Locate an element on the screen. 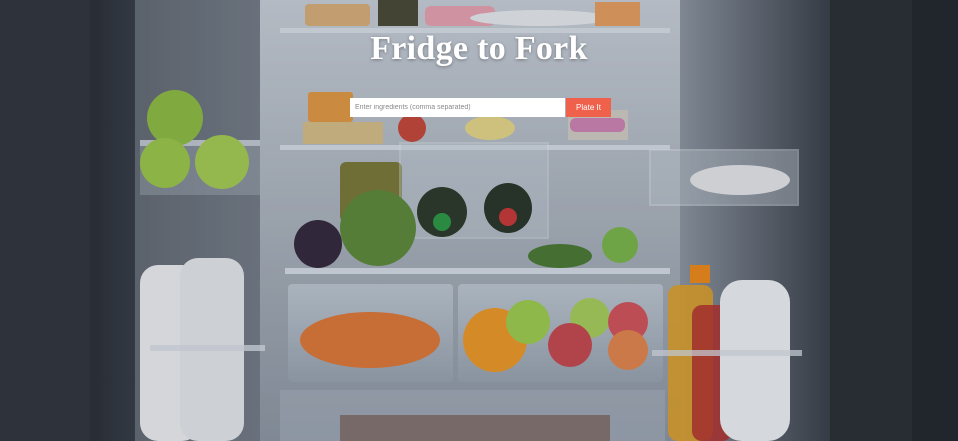  ingredients-input is located at coordinates (457, 107).